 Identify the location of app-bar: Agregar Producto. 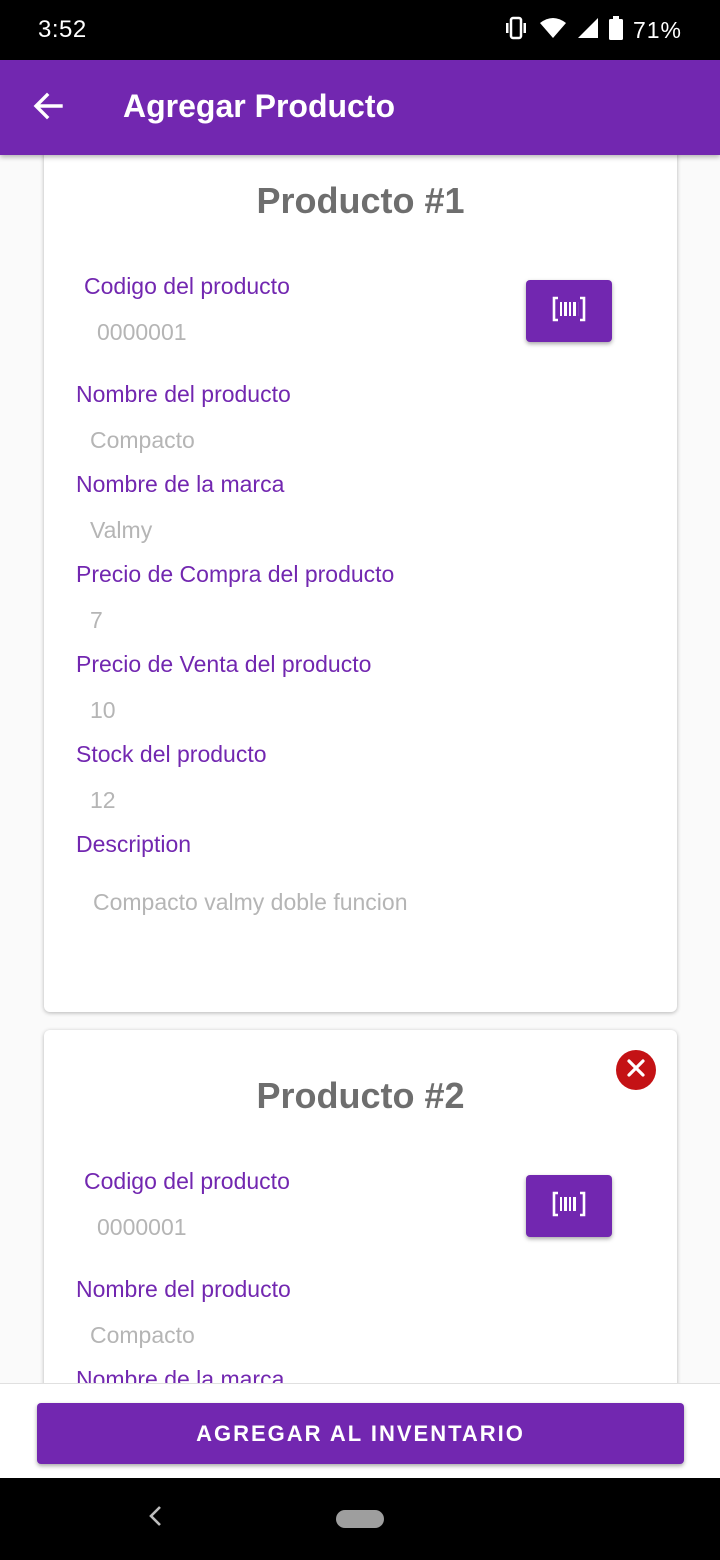
(360, 107).